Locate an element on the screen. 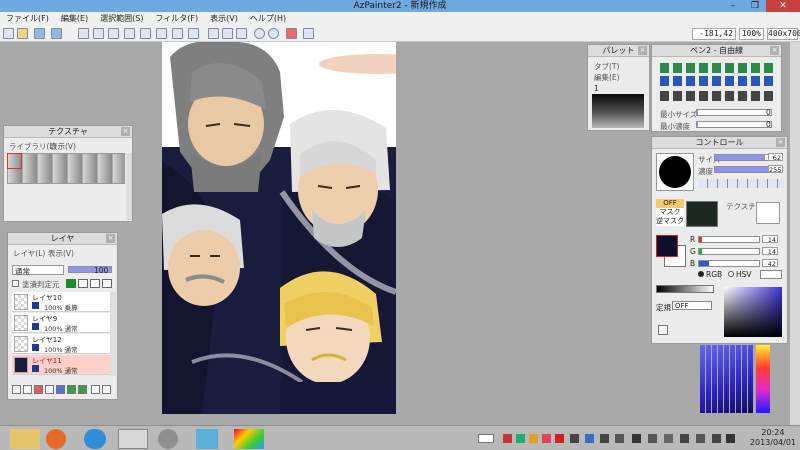  all-layers-icon is located at coordinates (95, 389).